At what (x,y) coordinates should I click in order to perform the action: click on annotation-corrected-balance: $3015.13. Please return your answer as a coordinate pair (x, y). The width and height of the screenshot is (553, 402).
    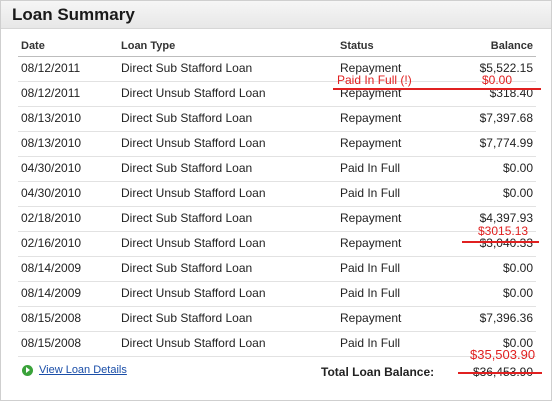
    Looking at the image, I should click on (503, 231).